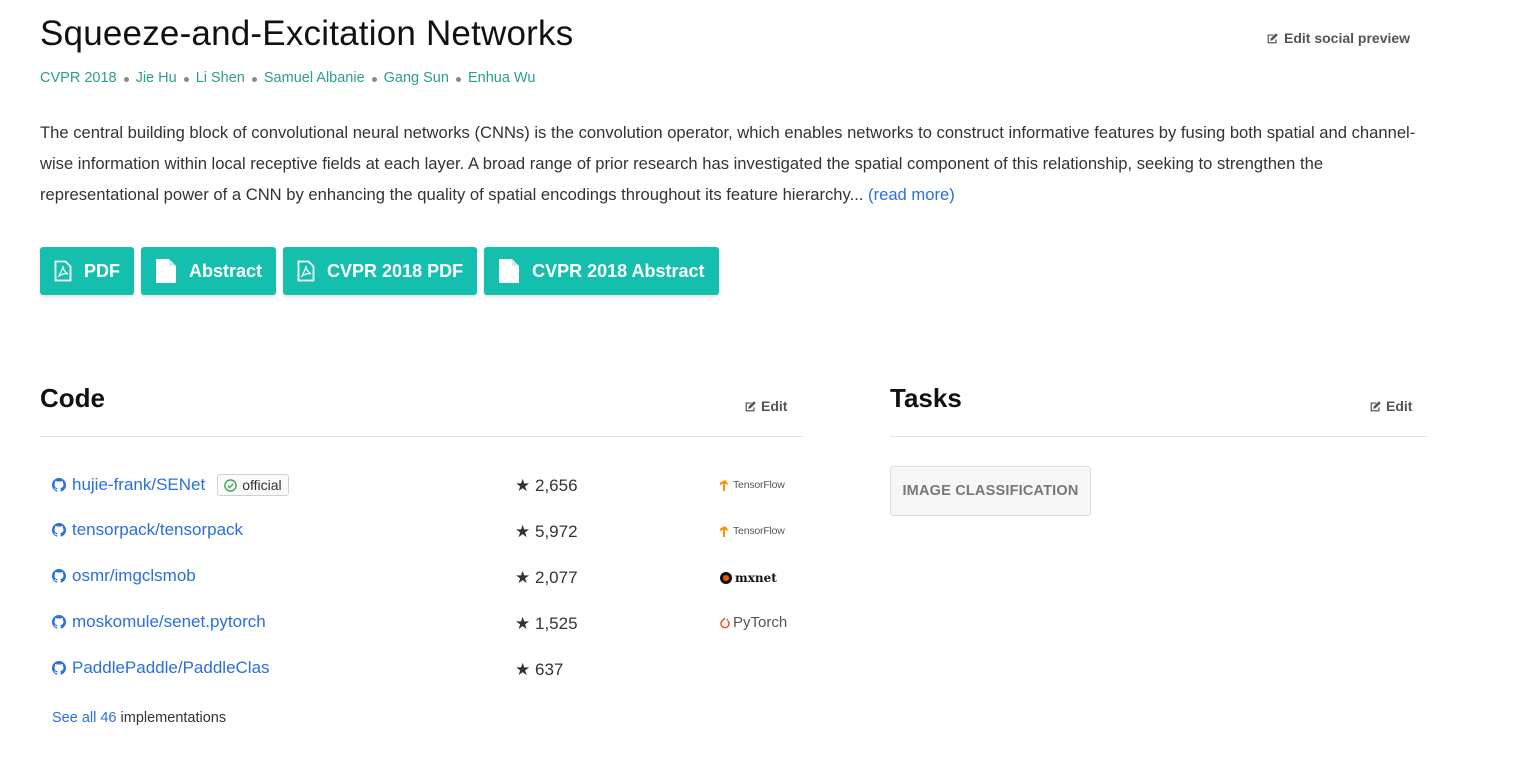  What do you see at coordinates (556, 623) in the screenshot?
I see `star-count-value: 1,525` at bounding box center [556, 623].